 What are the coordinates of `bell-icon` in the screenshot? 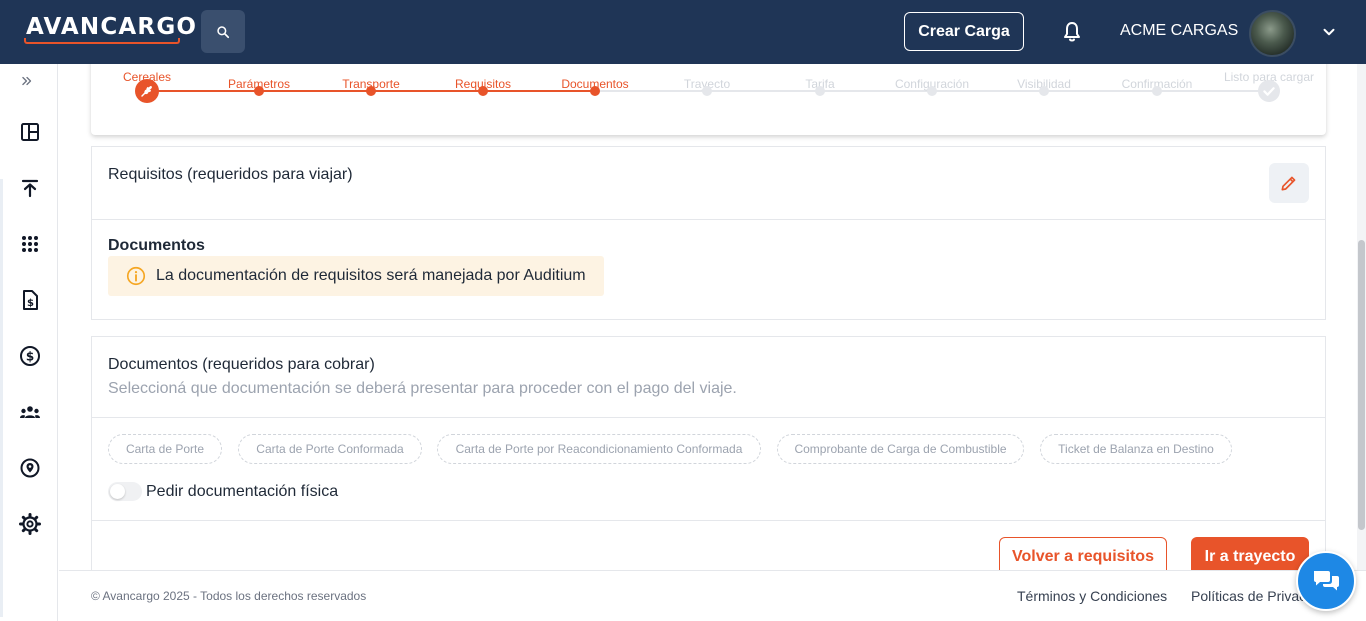 It's located at (1072, 32).